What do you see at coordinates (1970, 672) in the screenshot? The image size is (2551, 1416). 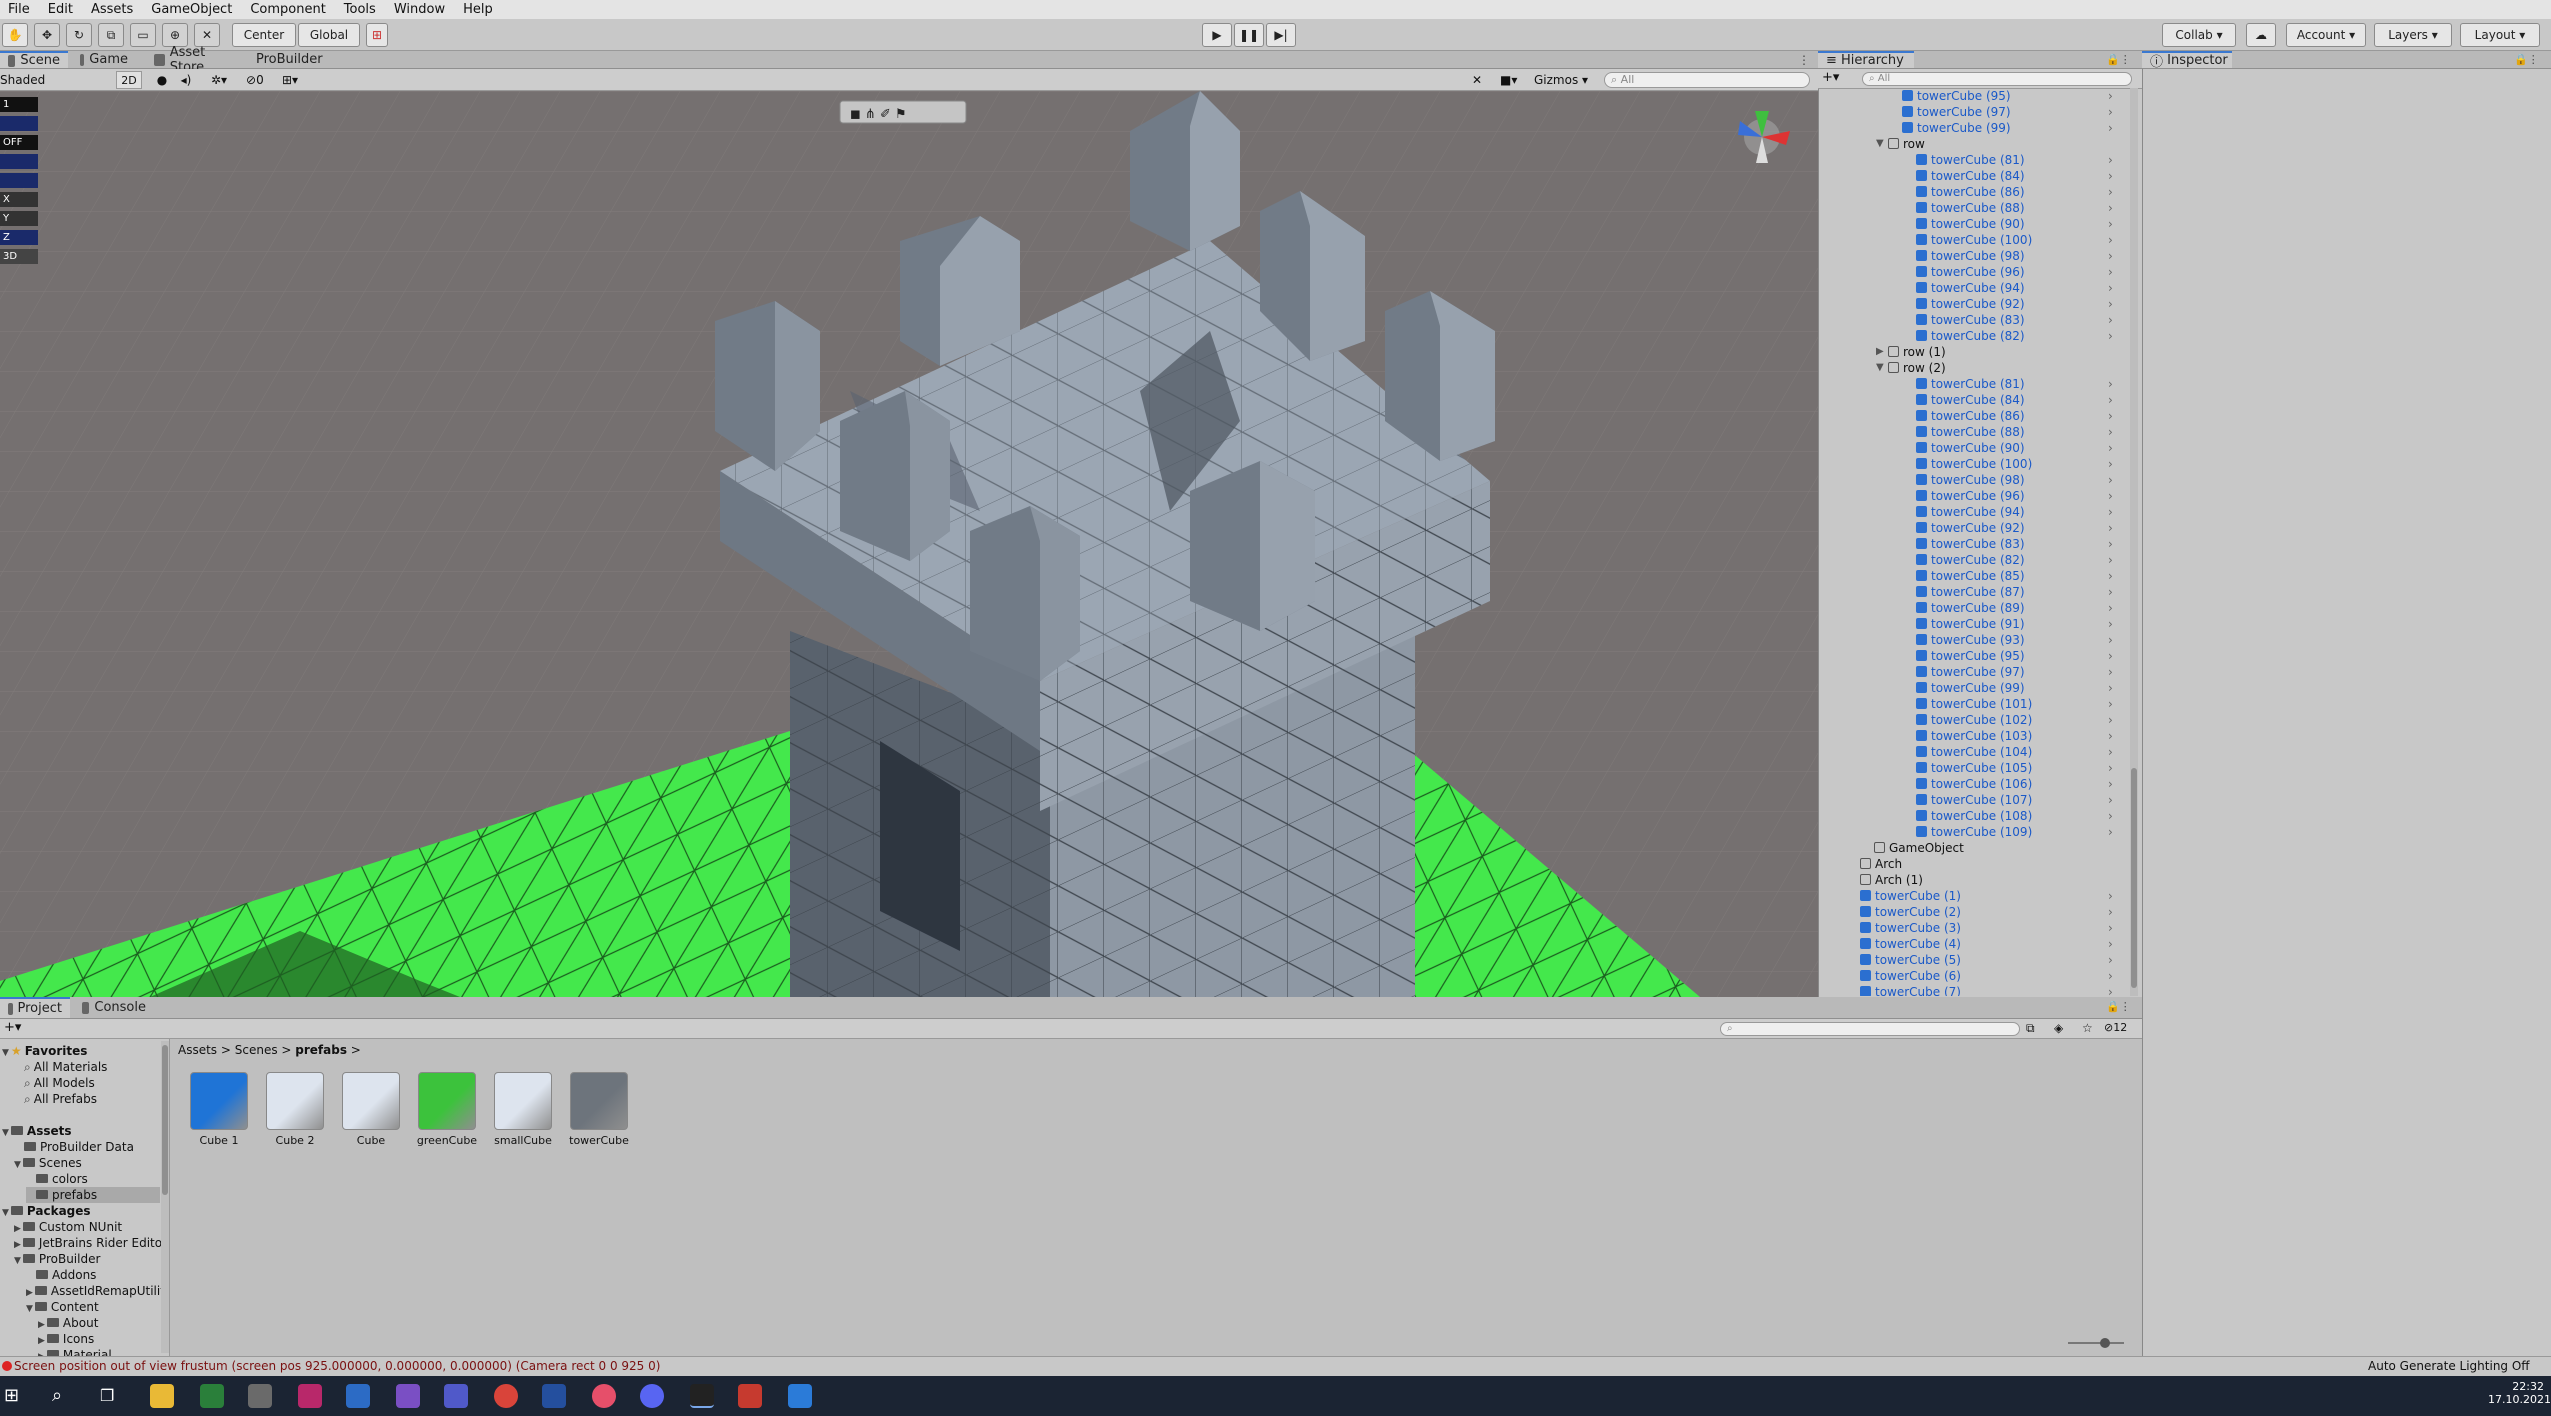 I see `hierarchy-item: towerCube (97)` at bounding box center [1970, 672].